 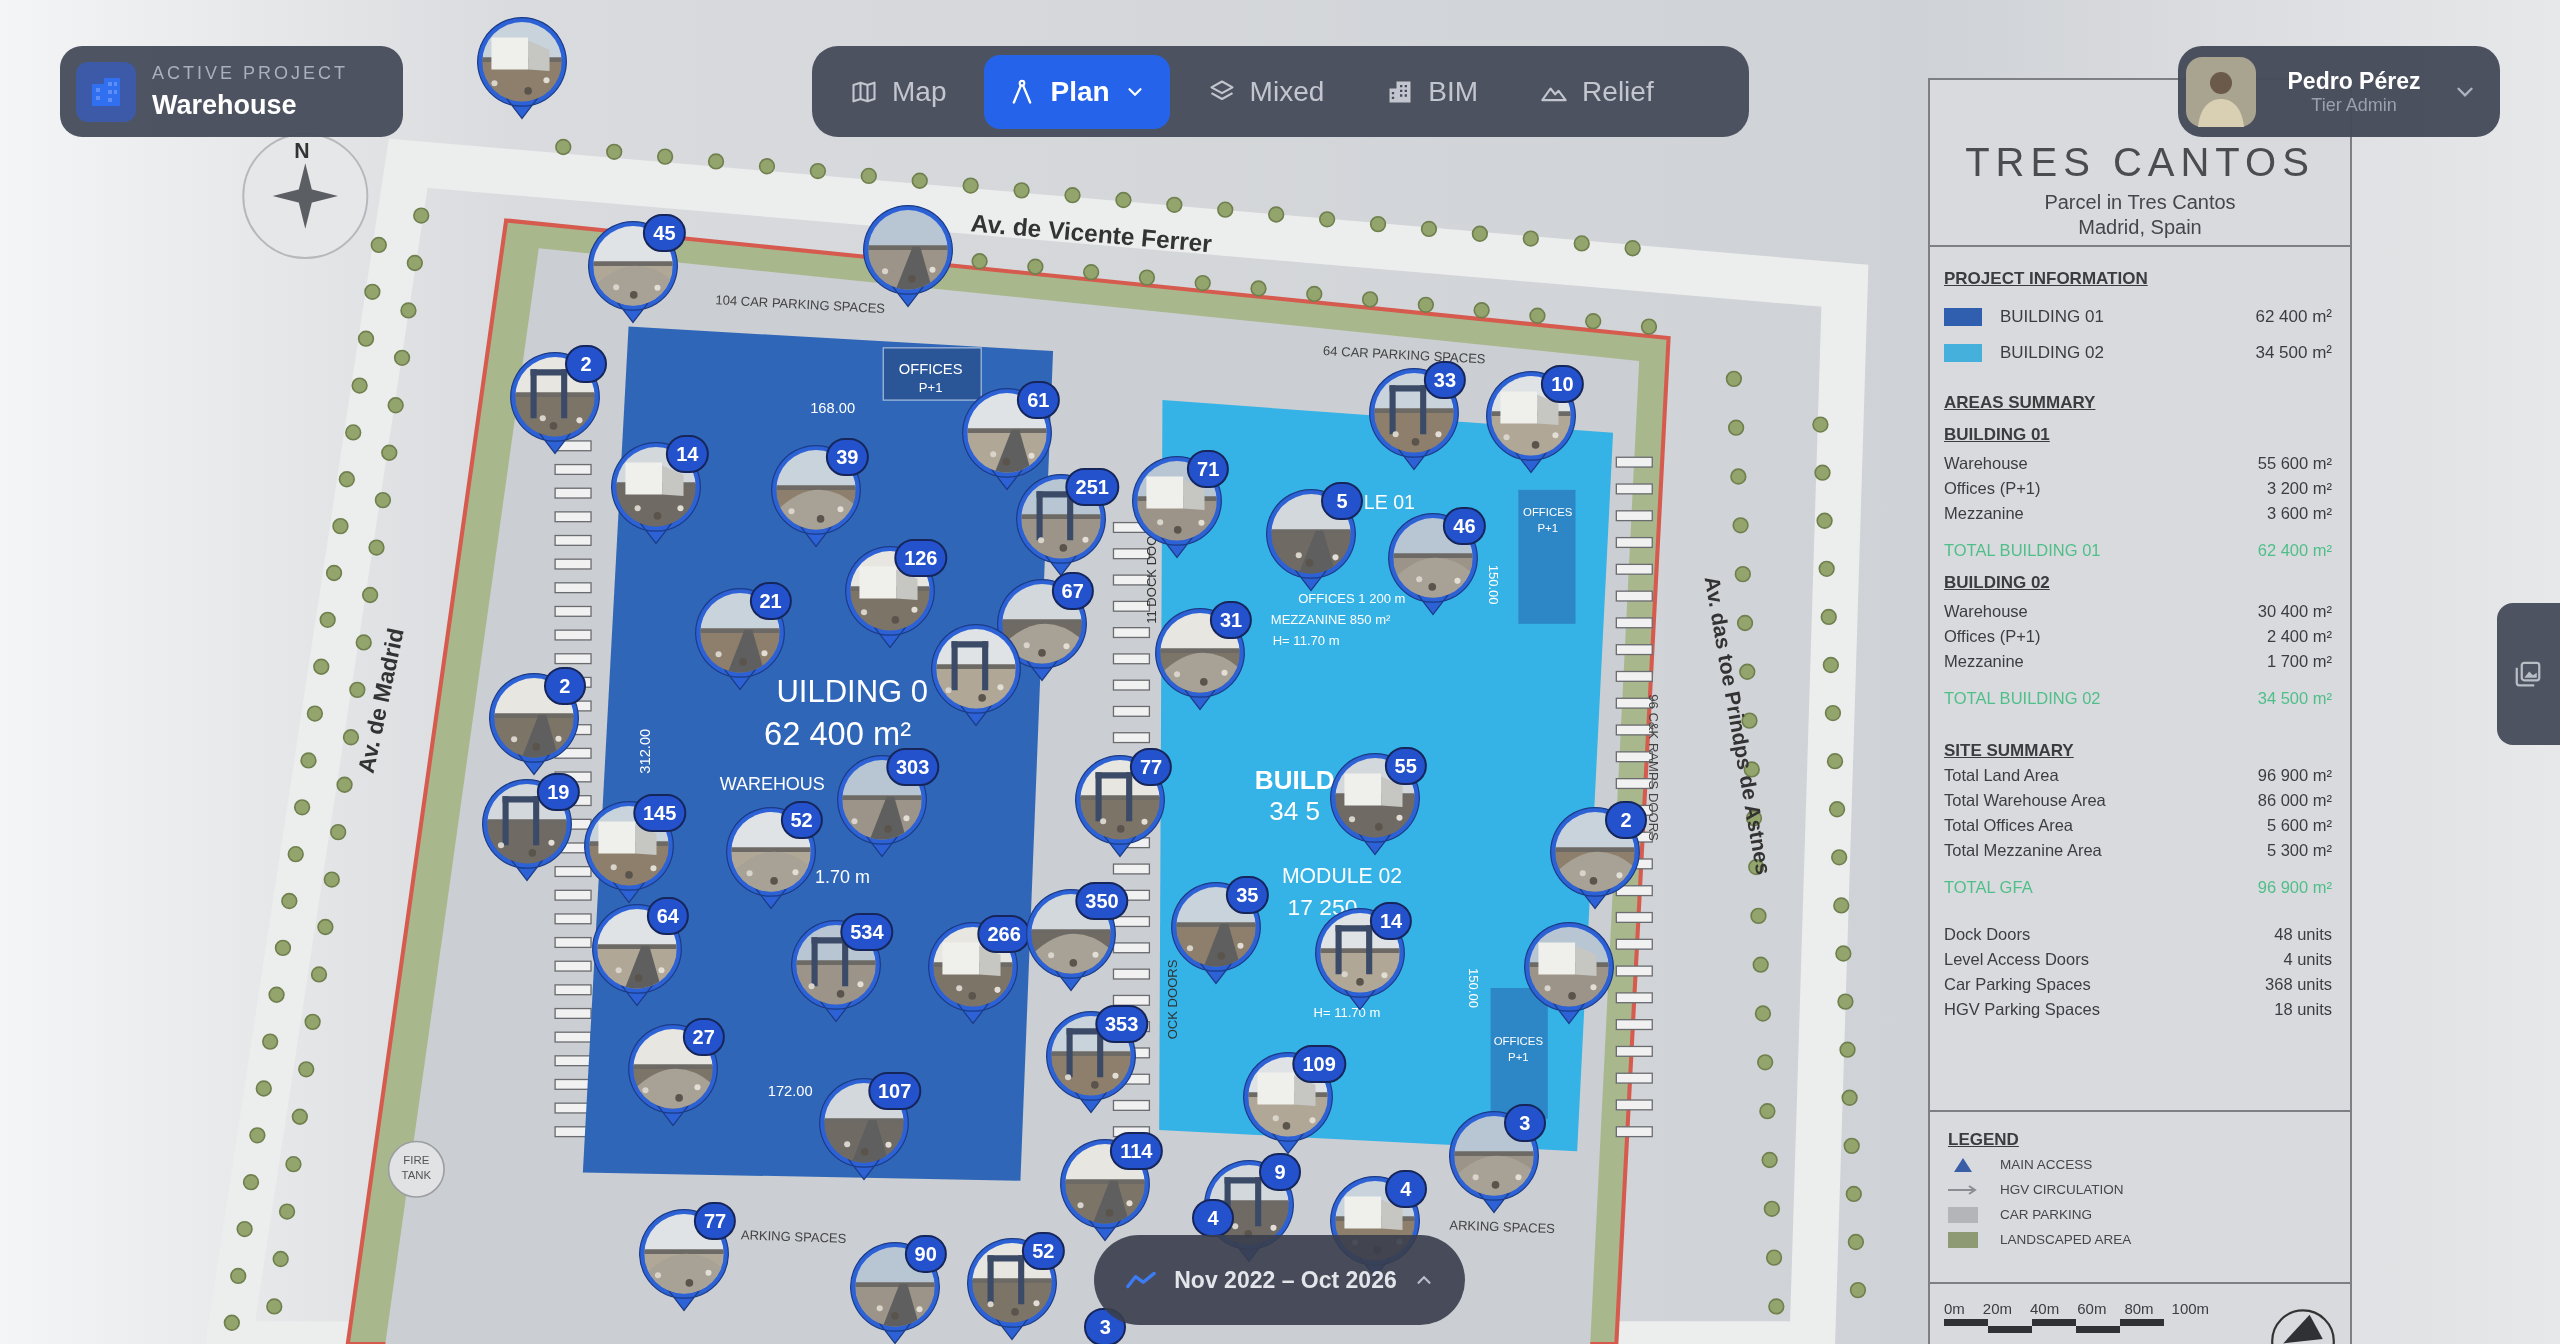 I want to click on row-value: 368 units, so click(x=2298, y=984).